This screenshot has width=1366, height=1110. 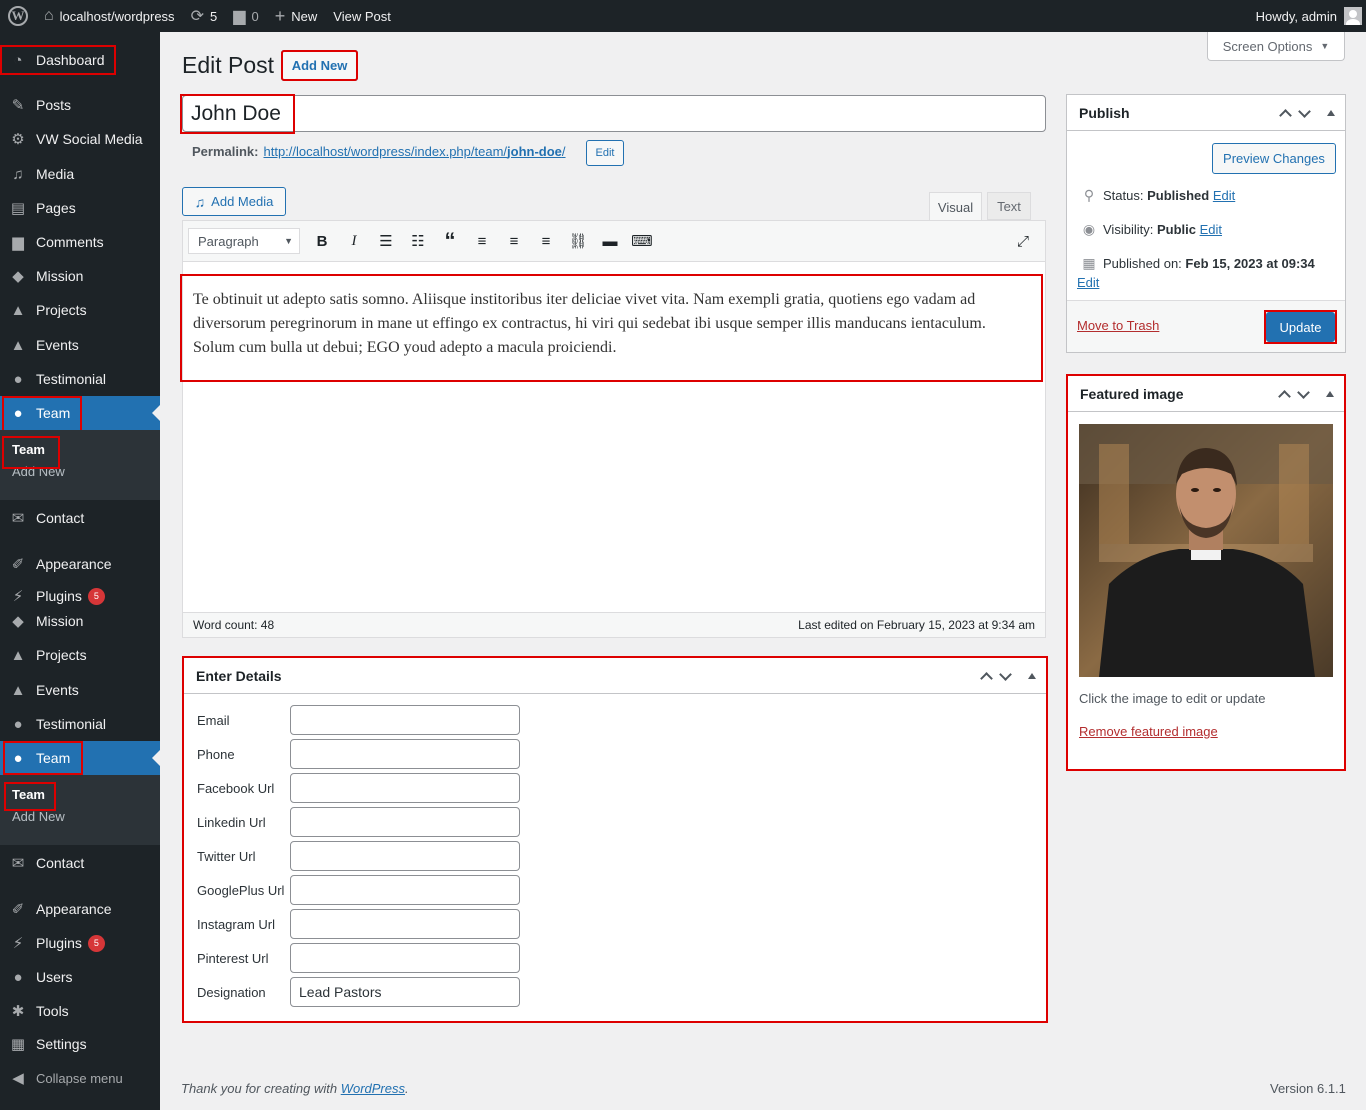 I want to click on tab-visual: Visual, so click(x=955, y=206).